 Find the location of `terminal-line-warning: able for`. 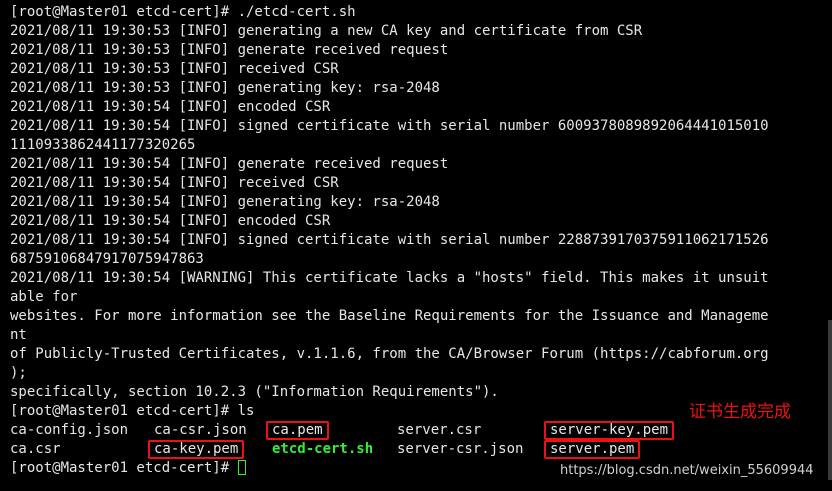

terminal-line-warning: able for is located at coordinates (44, 297).